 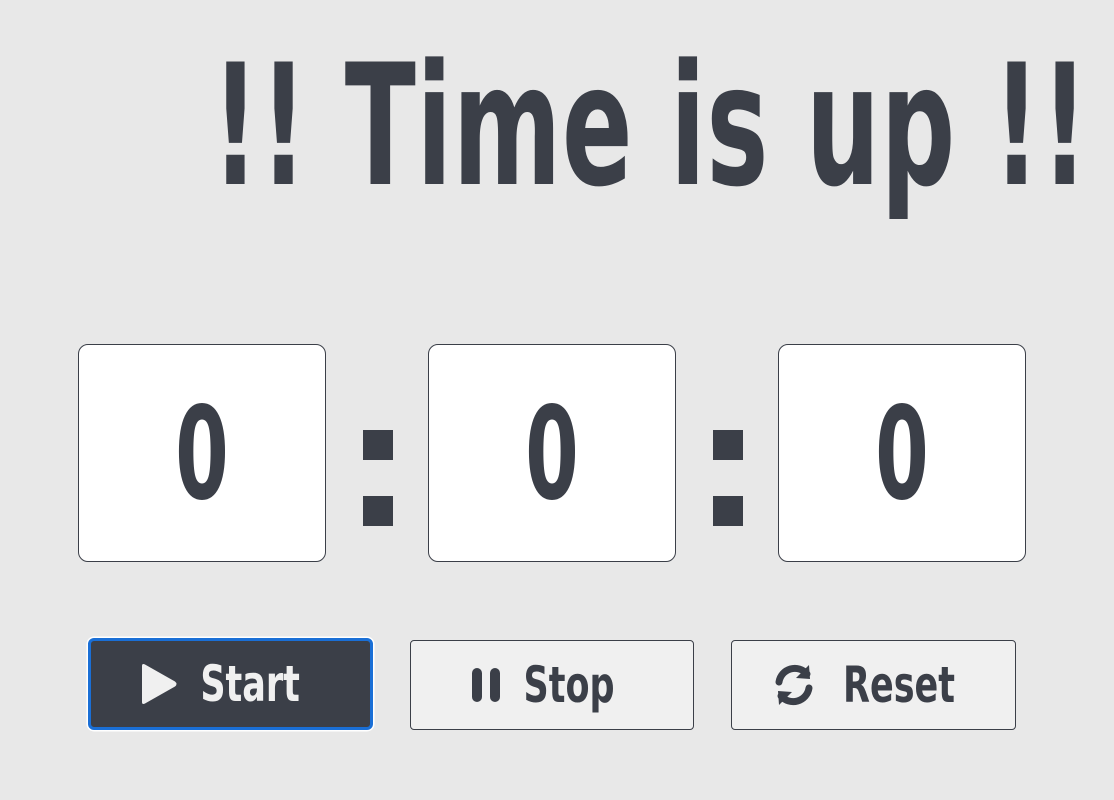 I want to click on minutes-box: 0, so click(x=552, y=453).